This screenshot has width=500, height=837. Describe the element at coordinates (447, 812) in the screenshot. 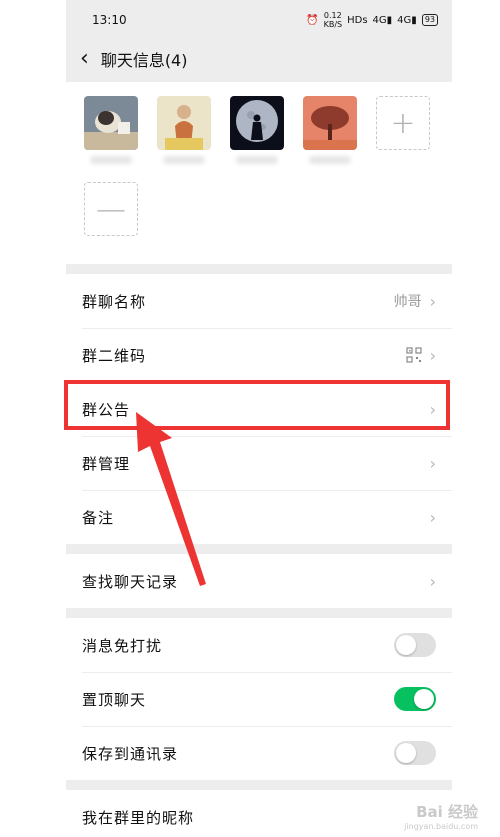

I see `watermark-logo: Bai 经验` at that location.